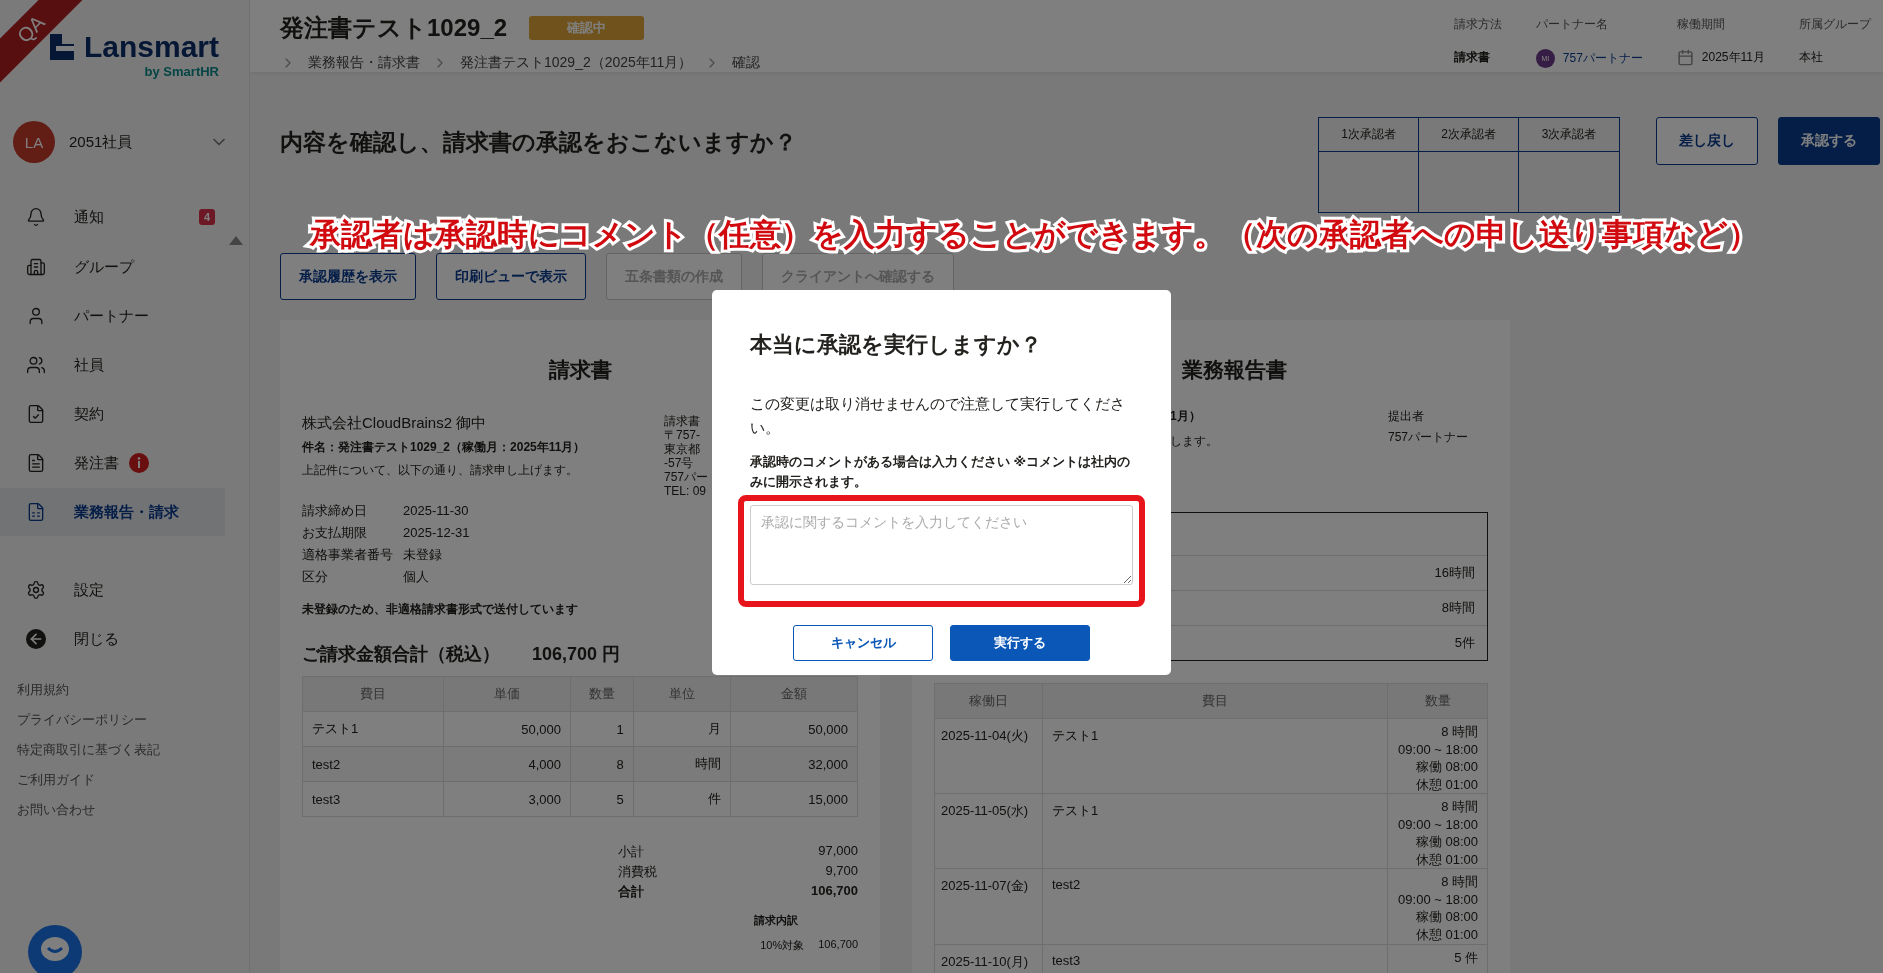  Describe the element at coordinates (631, 852) in the screenshot. I see `summary-label: 小計` at that location.